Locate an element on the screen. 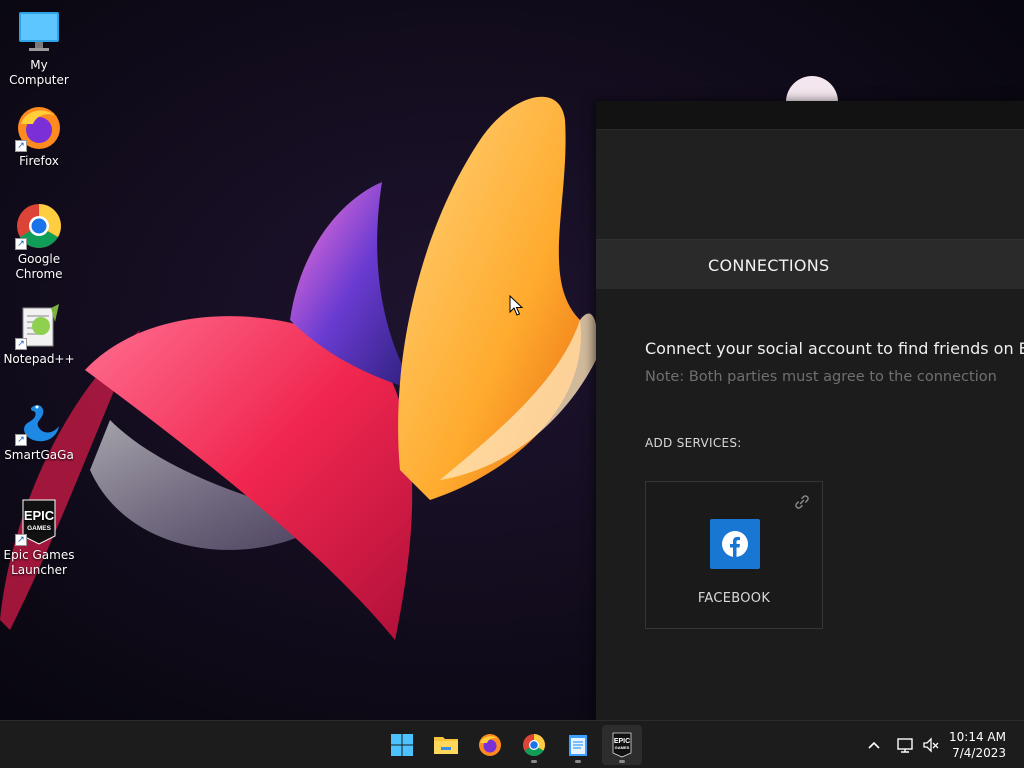  taskbar-chrome is located at coordinates (534, 745).